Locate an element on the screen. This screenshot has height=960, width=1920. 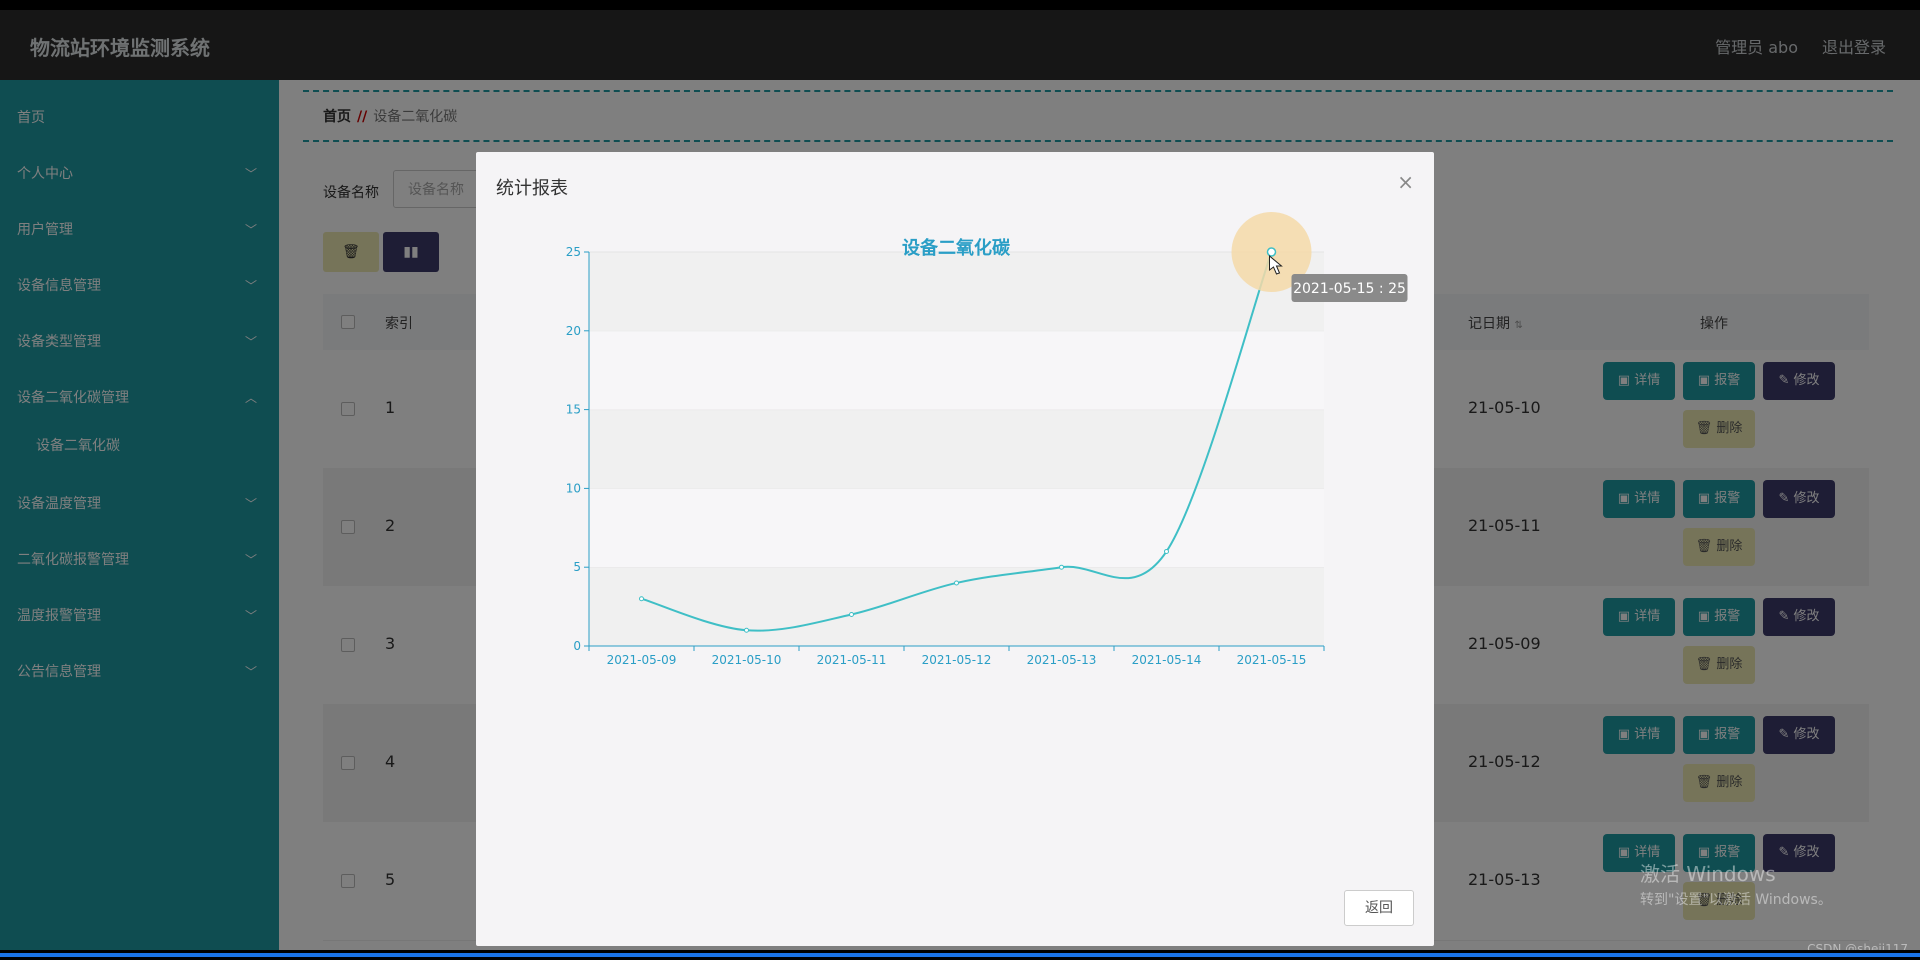
y-tick-label: 0 is located at coordinates (577, 646).